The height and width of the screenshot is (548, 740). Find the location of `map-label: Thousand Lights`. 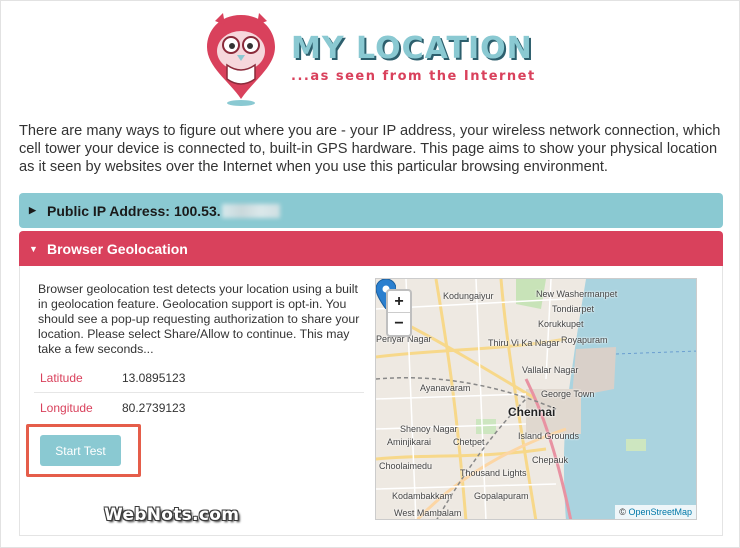

map-label: Thousand Lights is located at coordinates (493, 473).